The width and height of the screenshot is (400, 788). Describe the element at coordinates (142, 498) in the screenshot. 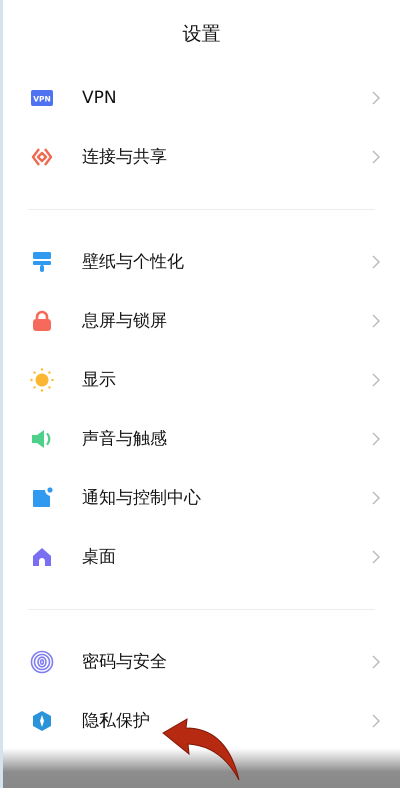

I see `item-label: 通知与控制中心` at that location.